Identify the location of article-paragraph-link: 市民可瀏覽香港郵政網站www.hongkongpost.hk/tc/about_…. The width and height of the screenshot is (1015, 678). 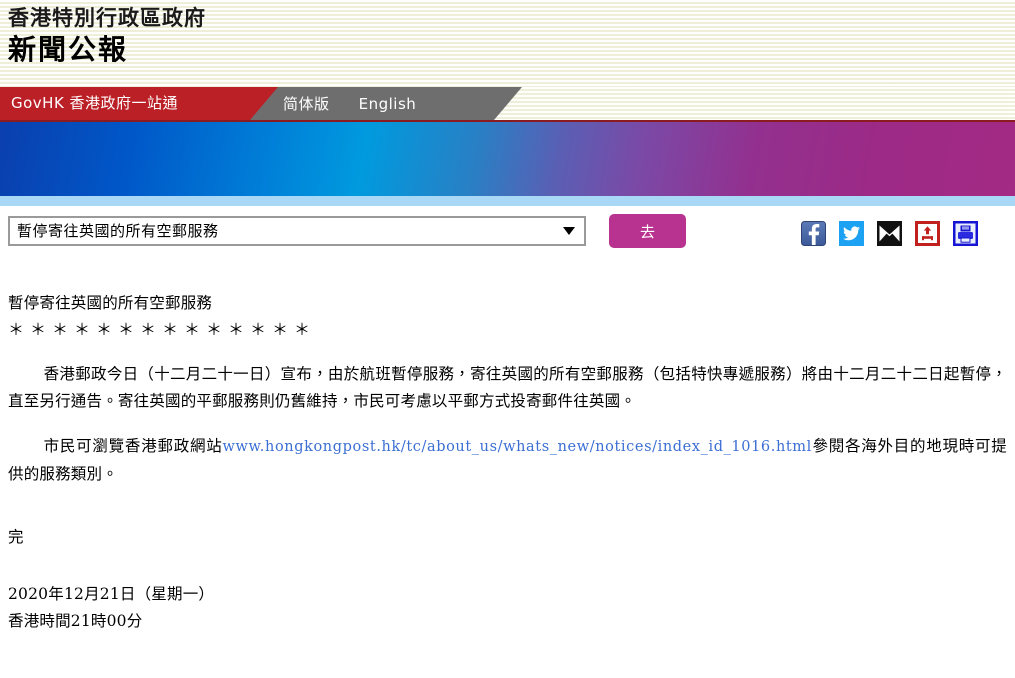
(507, 460).